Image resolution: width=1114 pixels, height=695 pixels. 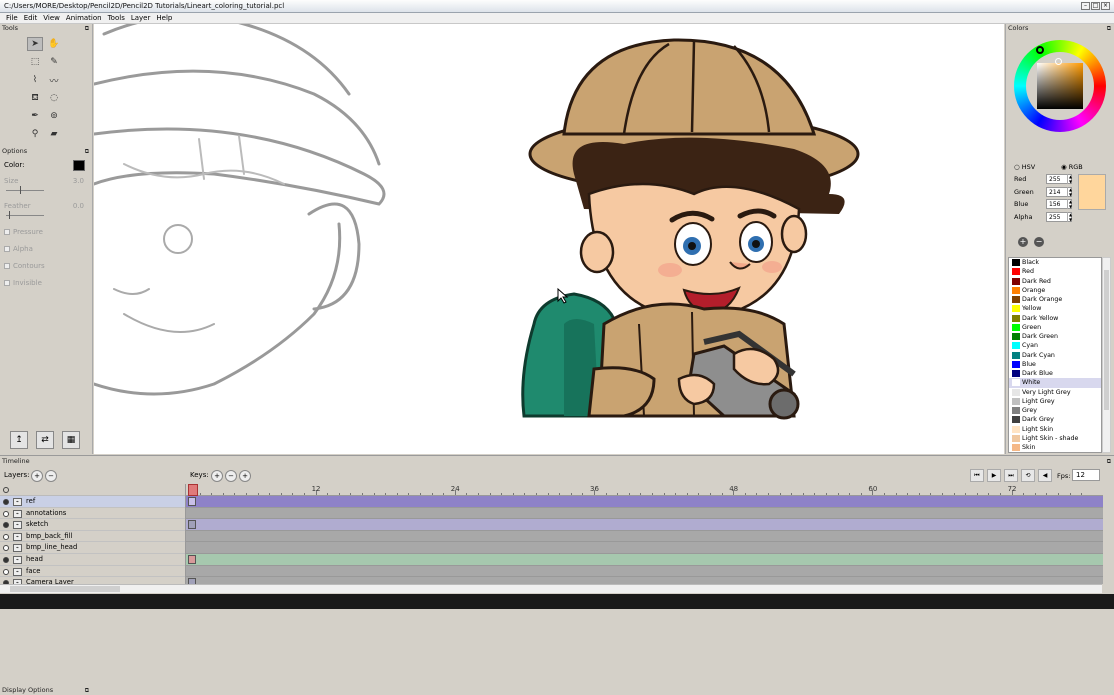 What do you see at coordinates (217, 476) in the screenshot?
I see `add-key-icon: +` at bounding box center [217, 476].